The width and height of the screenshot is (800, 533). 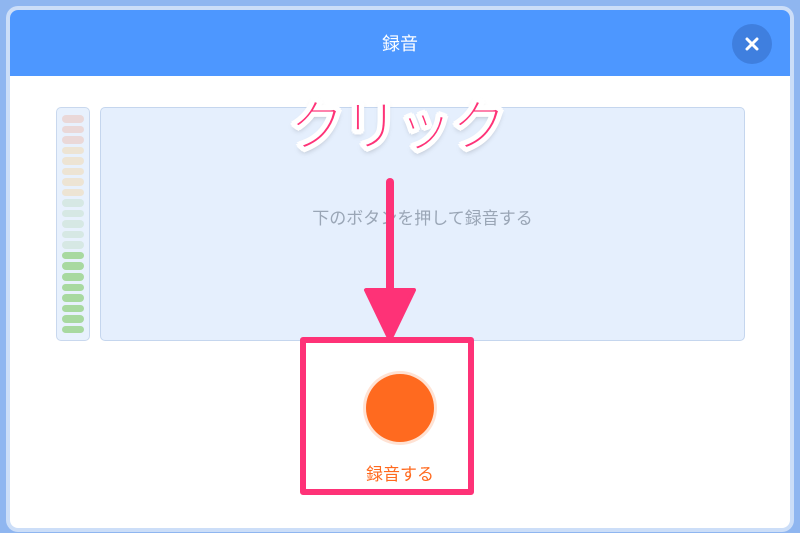 I want to click on close-icon, so click(x=752, y=44).